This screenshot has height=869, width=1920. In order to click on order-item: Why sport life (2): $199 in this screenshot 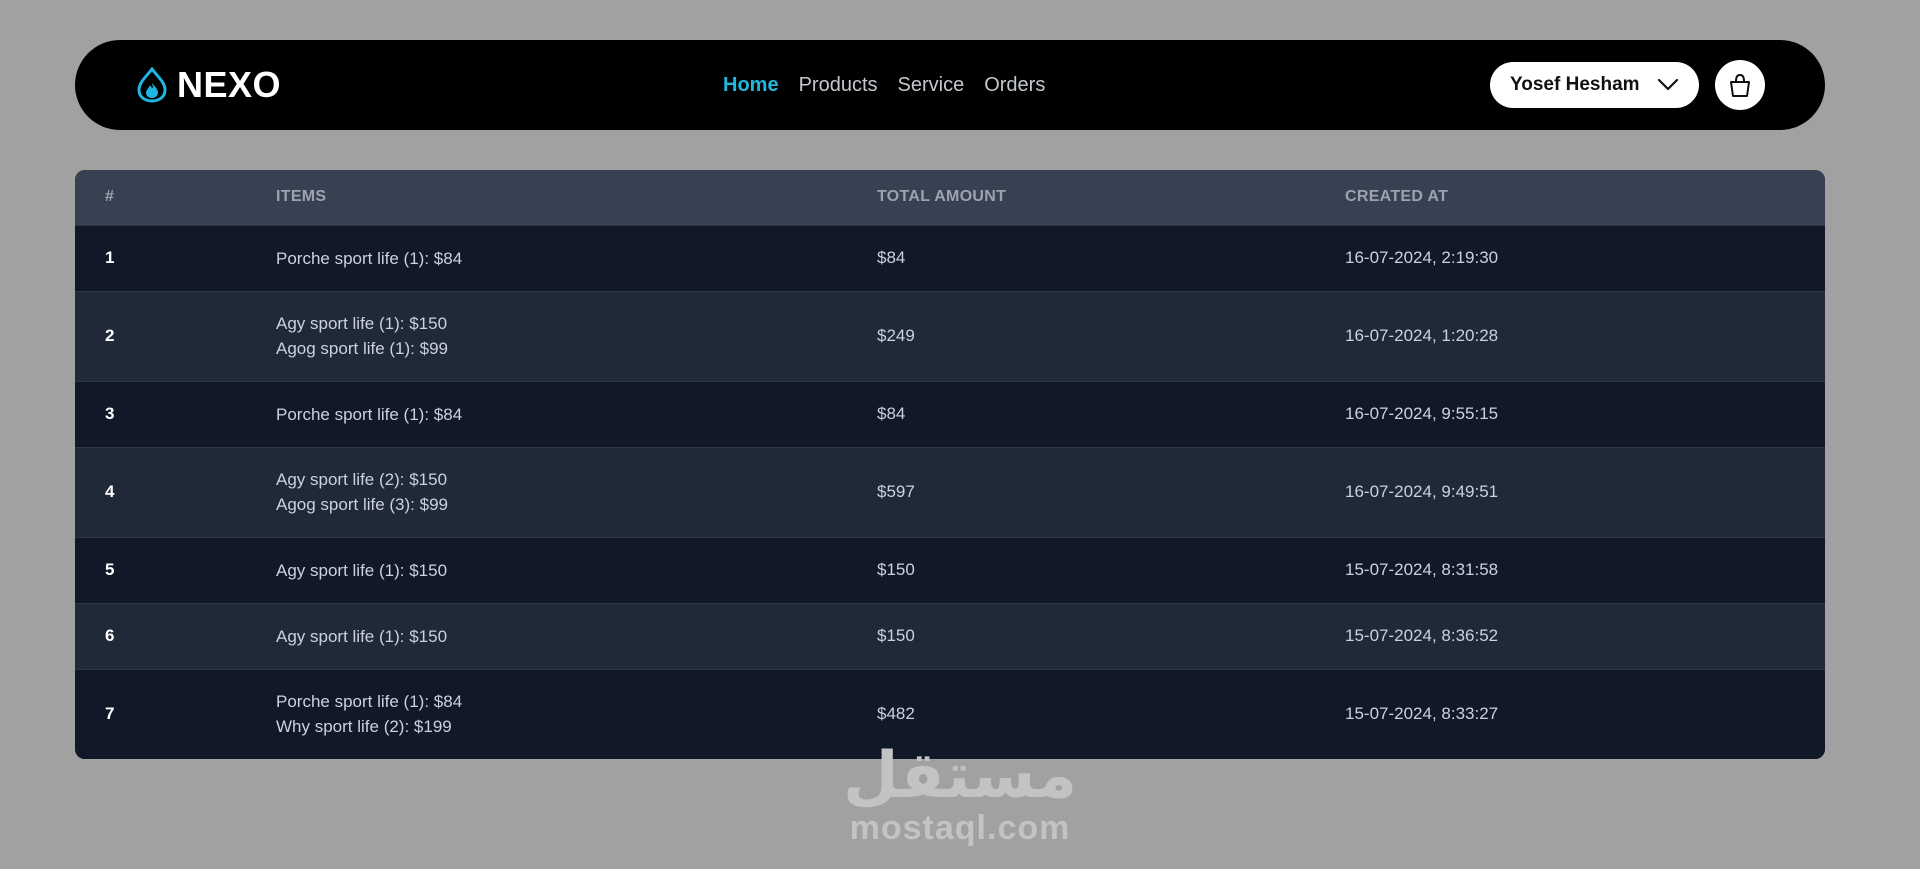, I will do `click(364, 727)`.